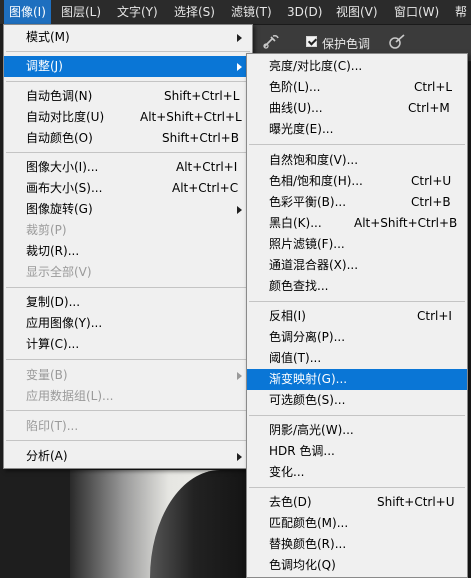 This screenshot has height=578, width=471. Describe the element at coordinates (251, 12) in the screenshot. I see `menubar-filter: 滤镜(T)` at that location.